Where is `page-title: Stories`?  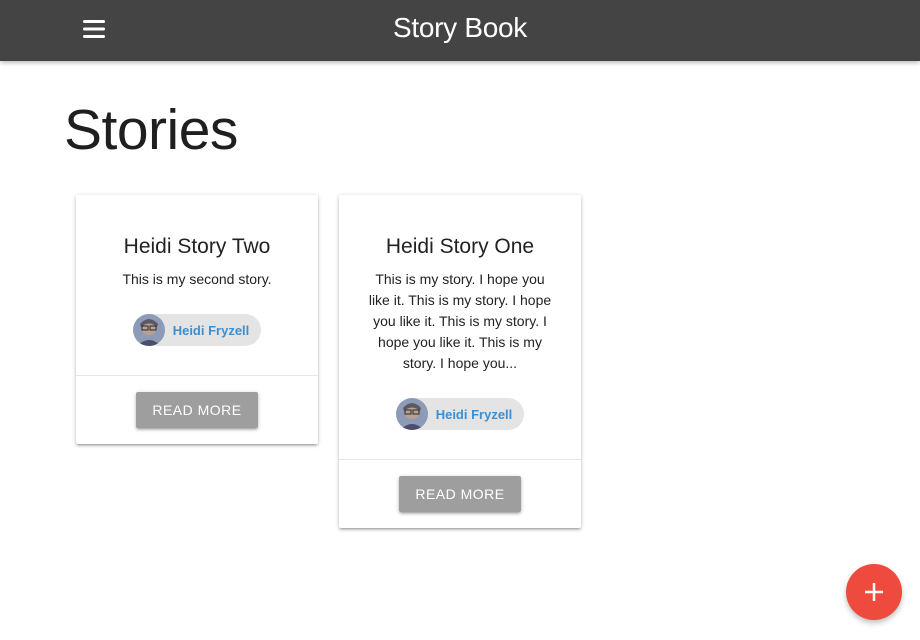 page-title: Stories is located at coordinates (151, 130).